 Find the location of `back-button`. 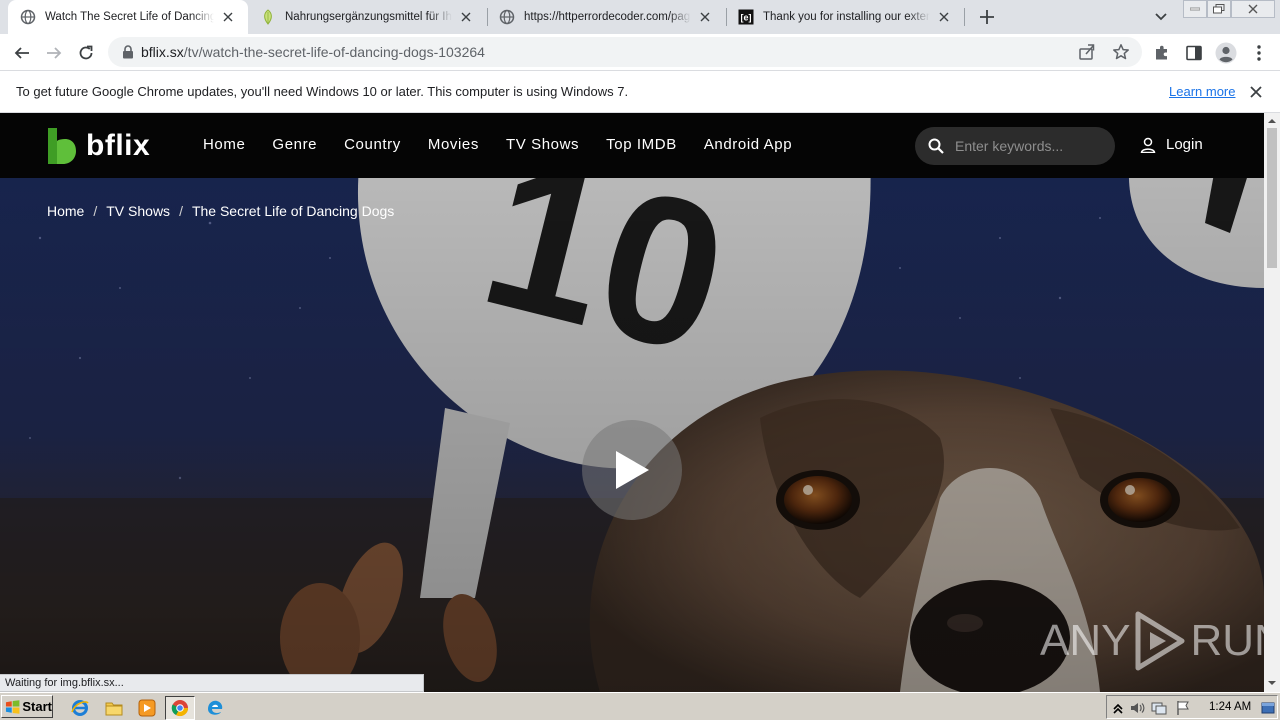

back-button is located at coordinates (22, 53).